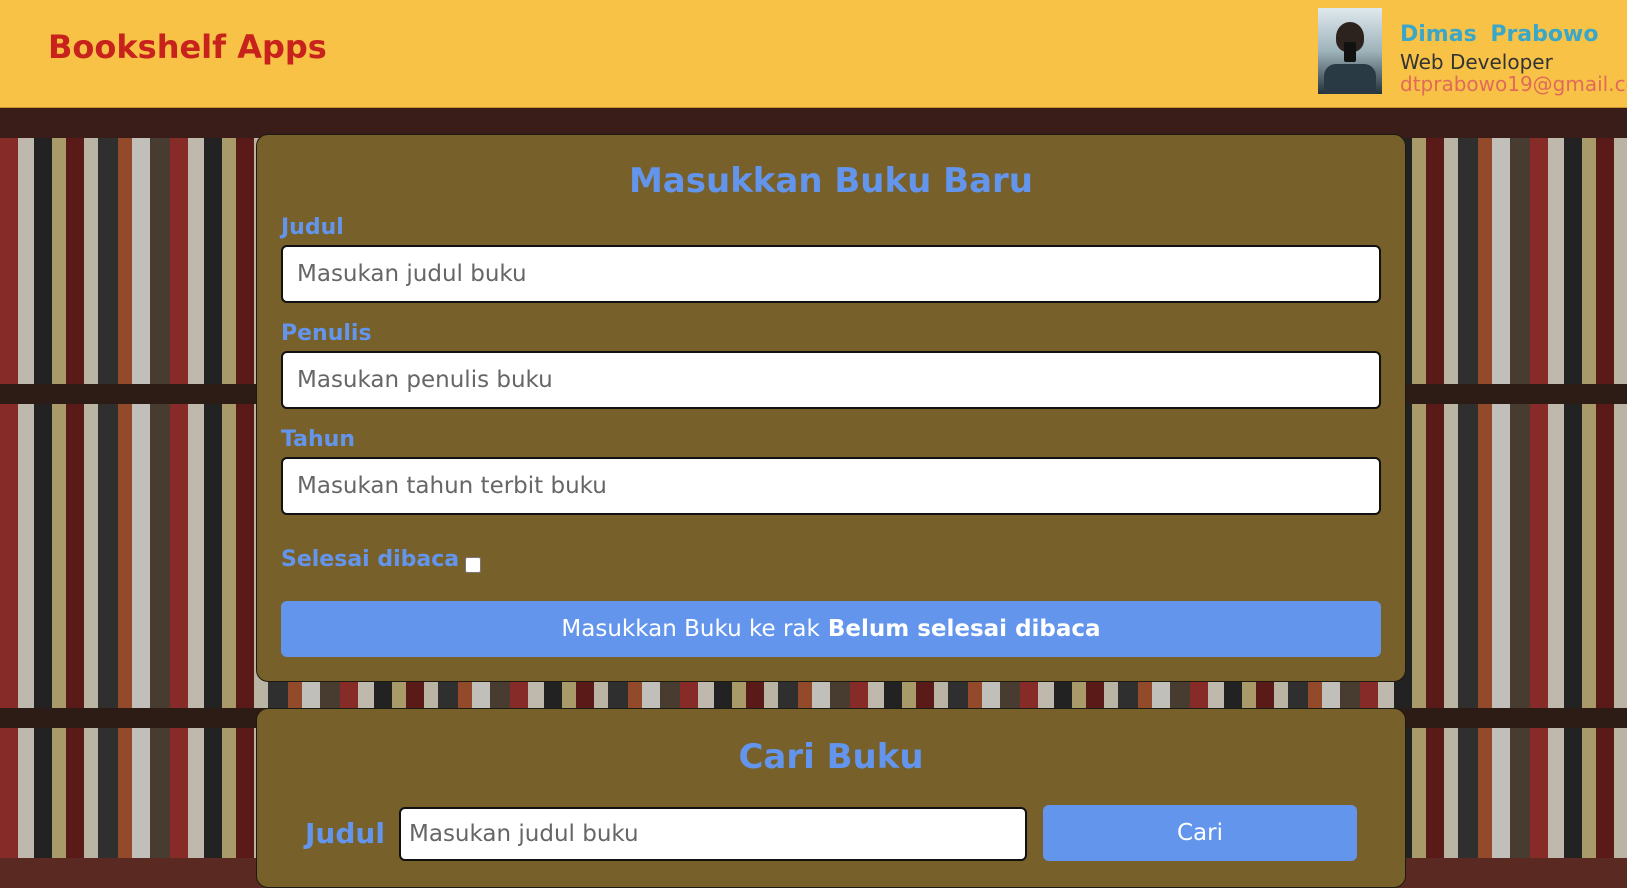 Image resolution: width=1627 pixels, height=888 pixels. What do you see at coordinates (1513, 84) in the screenshot?
I see `profile-email: dtprabowo19@gmail.com` at bounding box center [1513, 84].